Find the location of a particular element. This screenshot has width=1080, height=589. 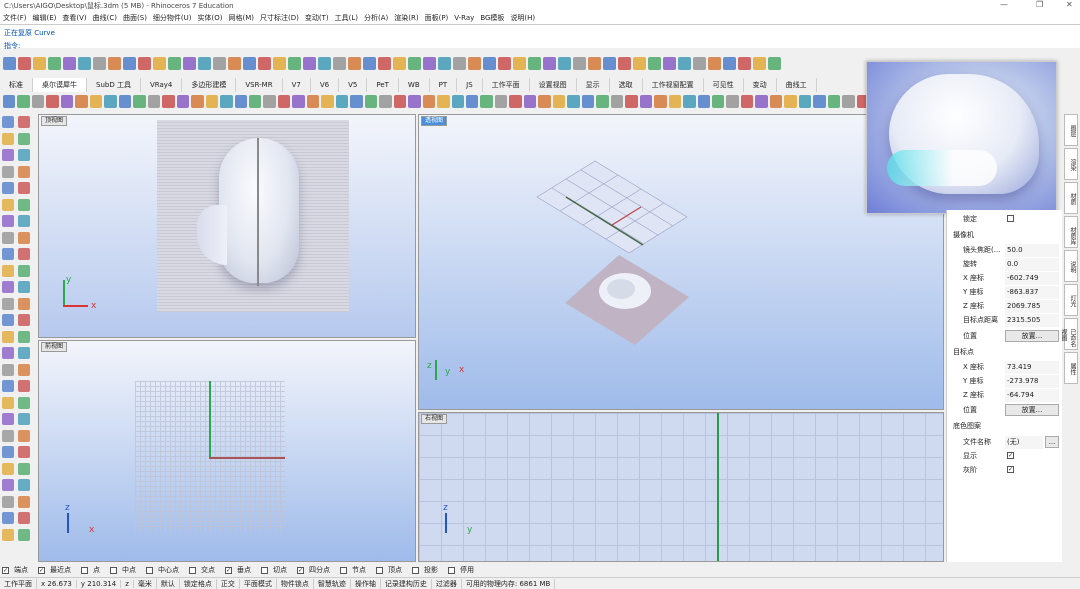

tab-11: PT is located at coordinates (444, 85).